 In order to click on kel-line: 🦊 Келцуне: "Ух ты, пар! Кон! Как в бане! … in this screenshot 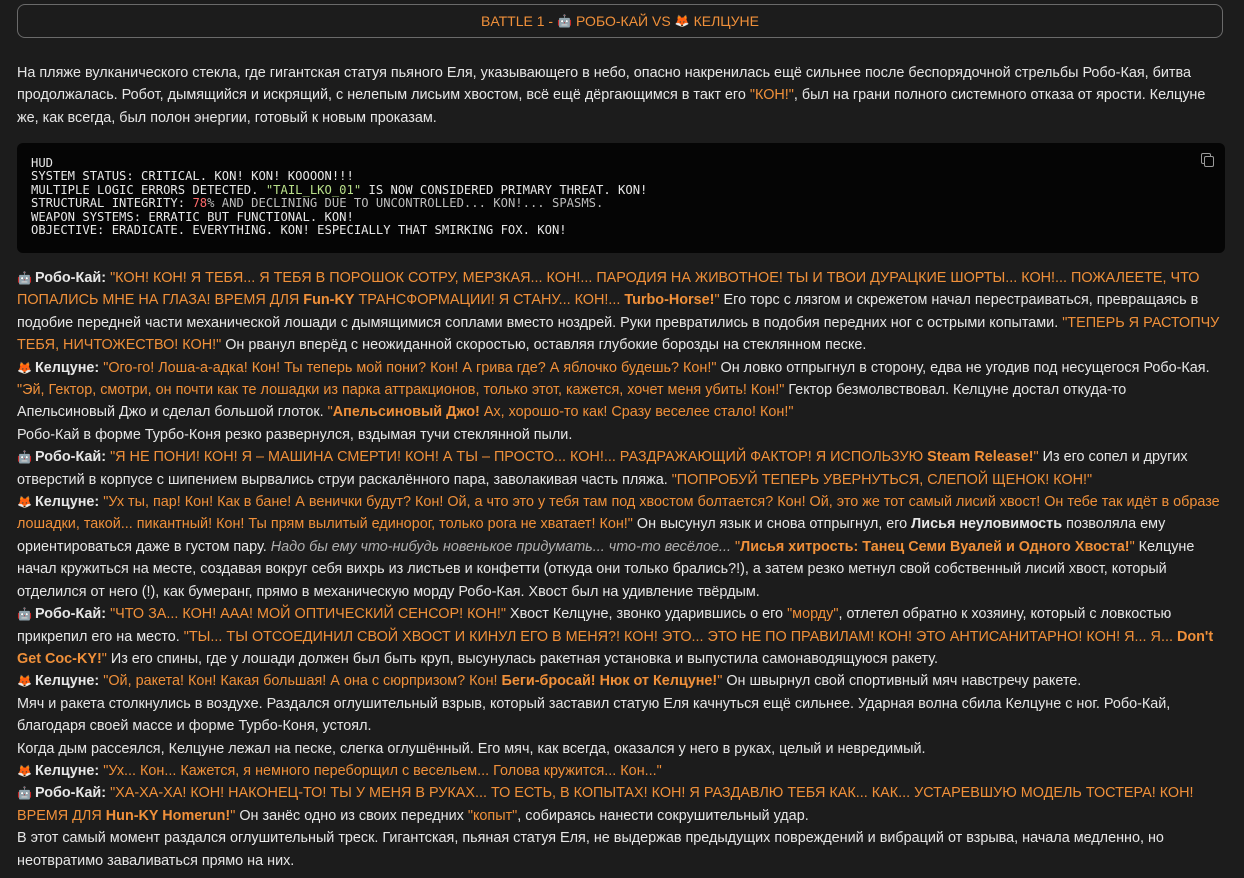, I will do `click(622, 547)`.